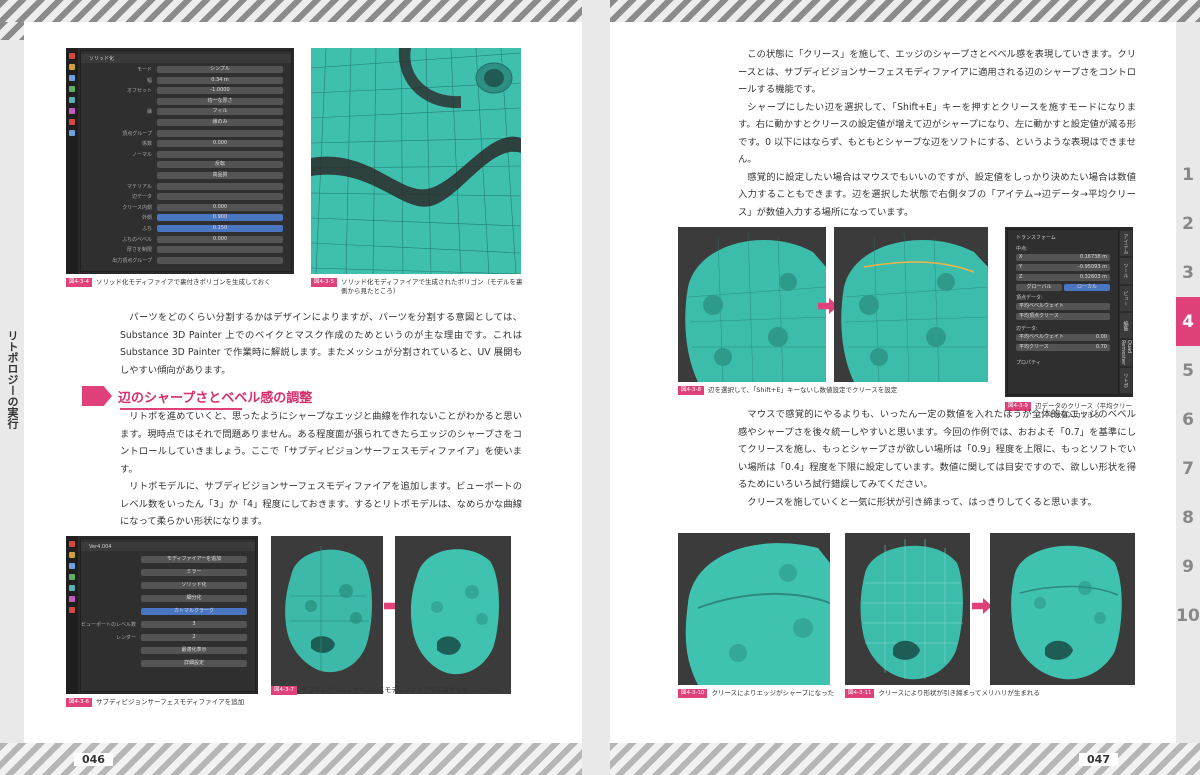 This screenshot has height=775, width=1200. I want to click on panel-row: カトマルクラーク, so click(168, 611).